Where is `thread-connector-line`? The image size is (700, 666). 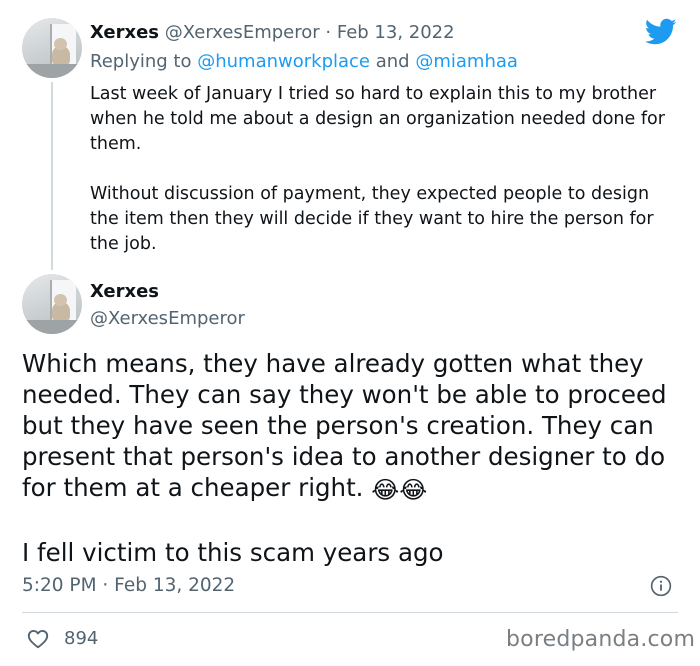 thread-connector-line is located at coordinates (52, 176).